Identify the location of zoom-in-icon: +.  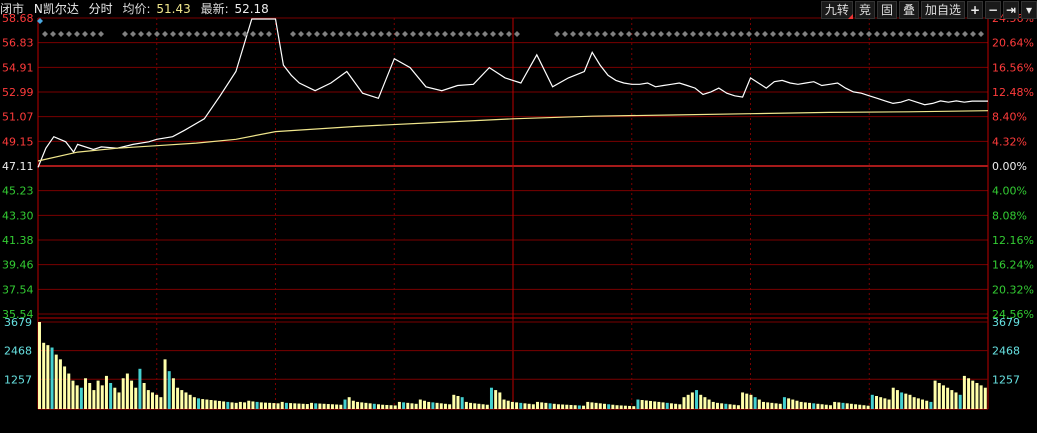
(975, 10).